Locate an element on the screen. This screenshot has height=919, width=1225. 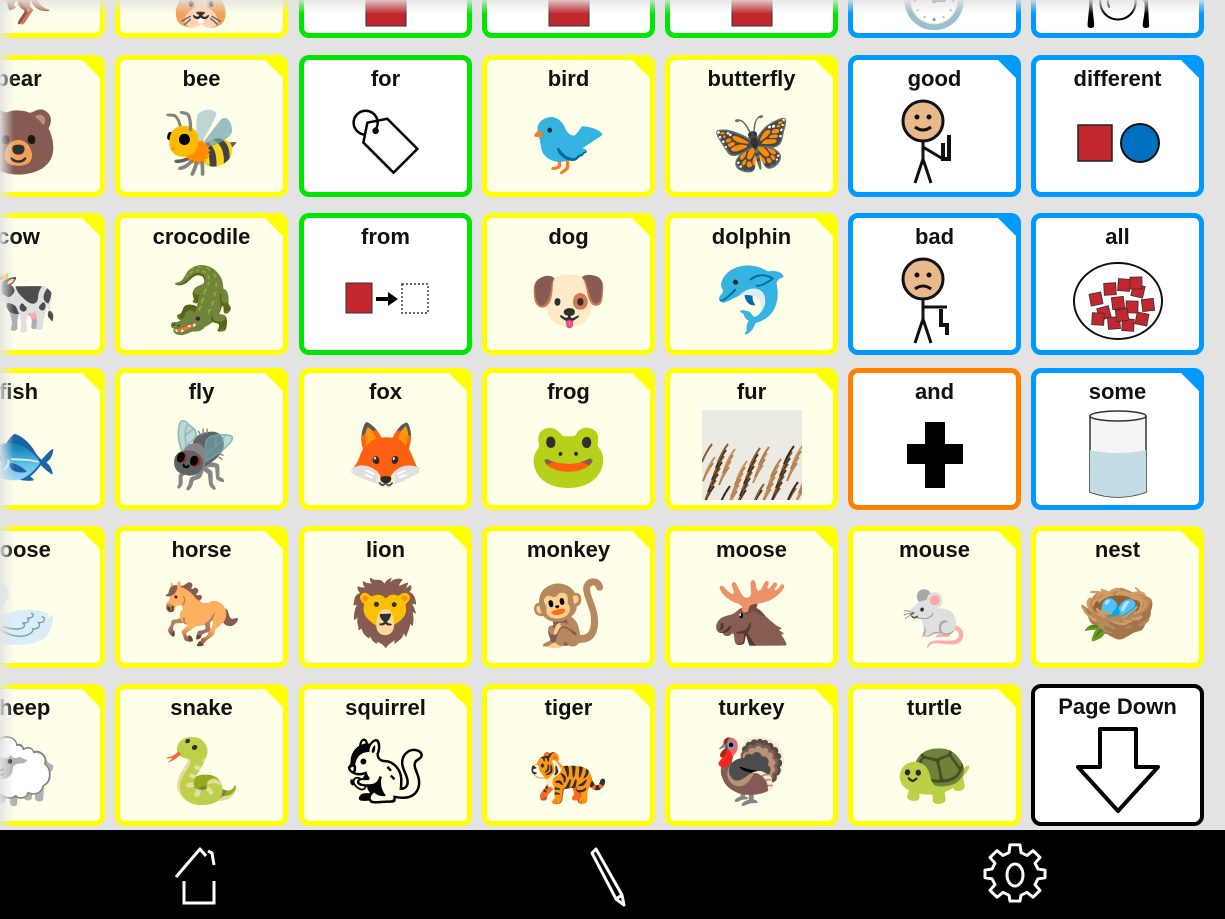
frog-icon: 🐸 is located at coordinates (568, 455).